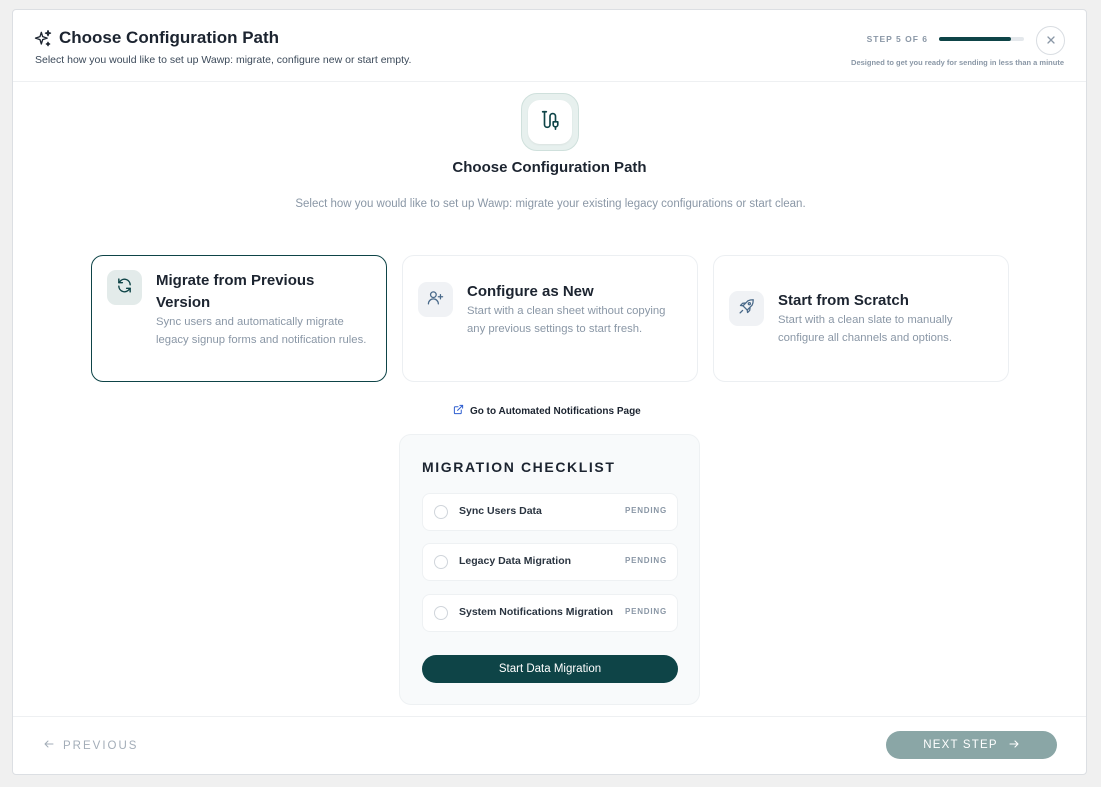  Describe the element at coordinates (536, 612) in the screenshot. I see `checklist-item-label: System Notifications Migration` at that location.